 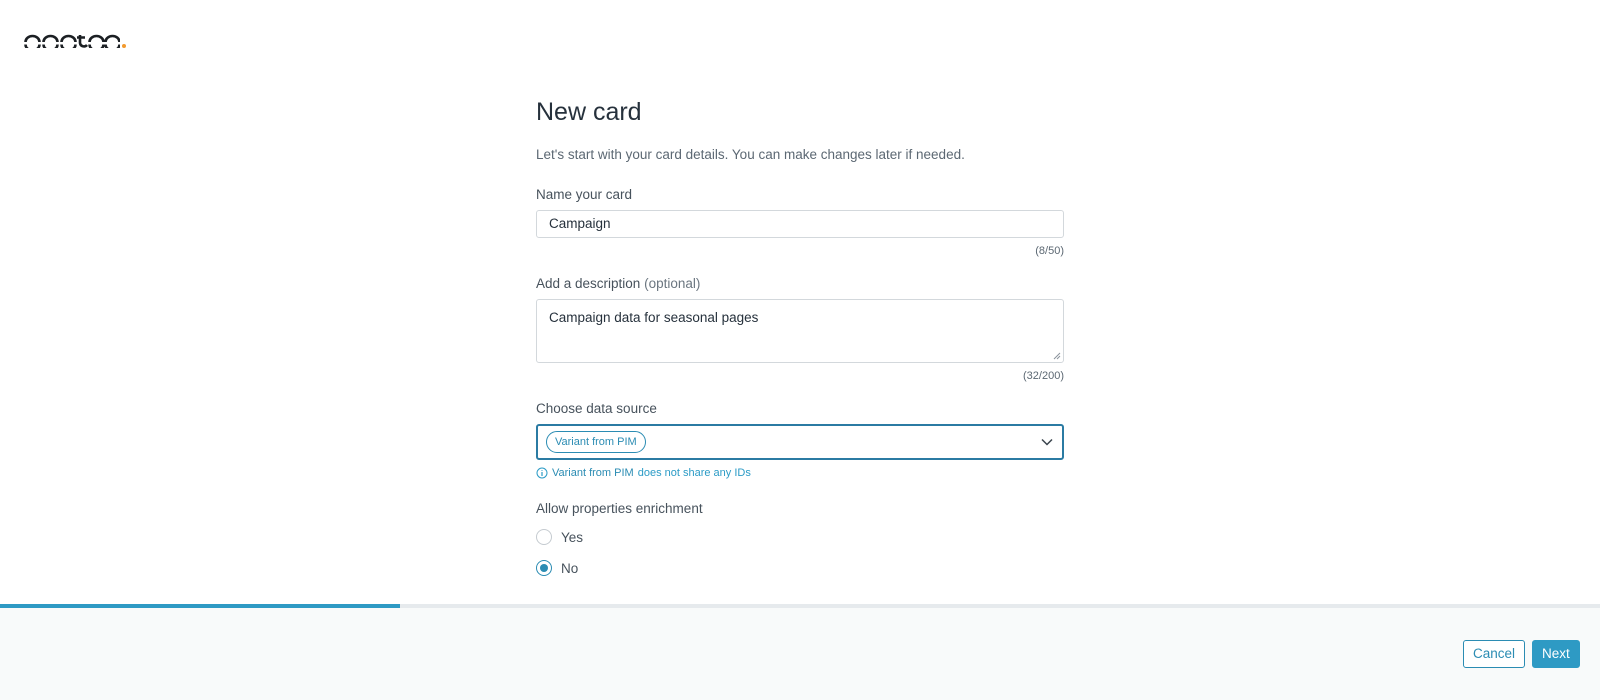 I want to click on wizard-footer: Cancel Next, so click(x=800, y=654).